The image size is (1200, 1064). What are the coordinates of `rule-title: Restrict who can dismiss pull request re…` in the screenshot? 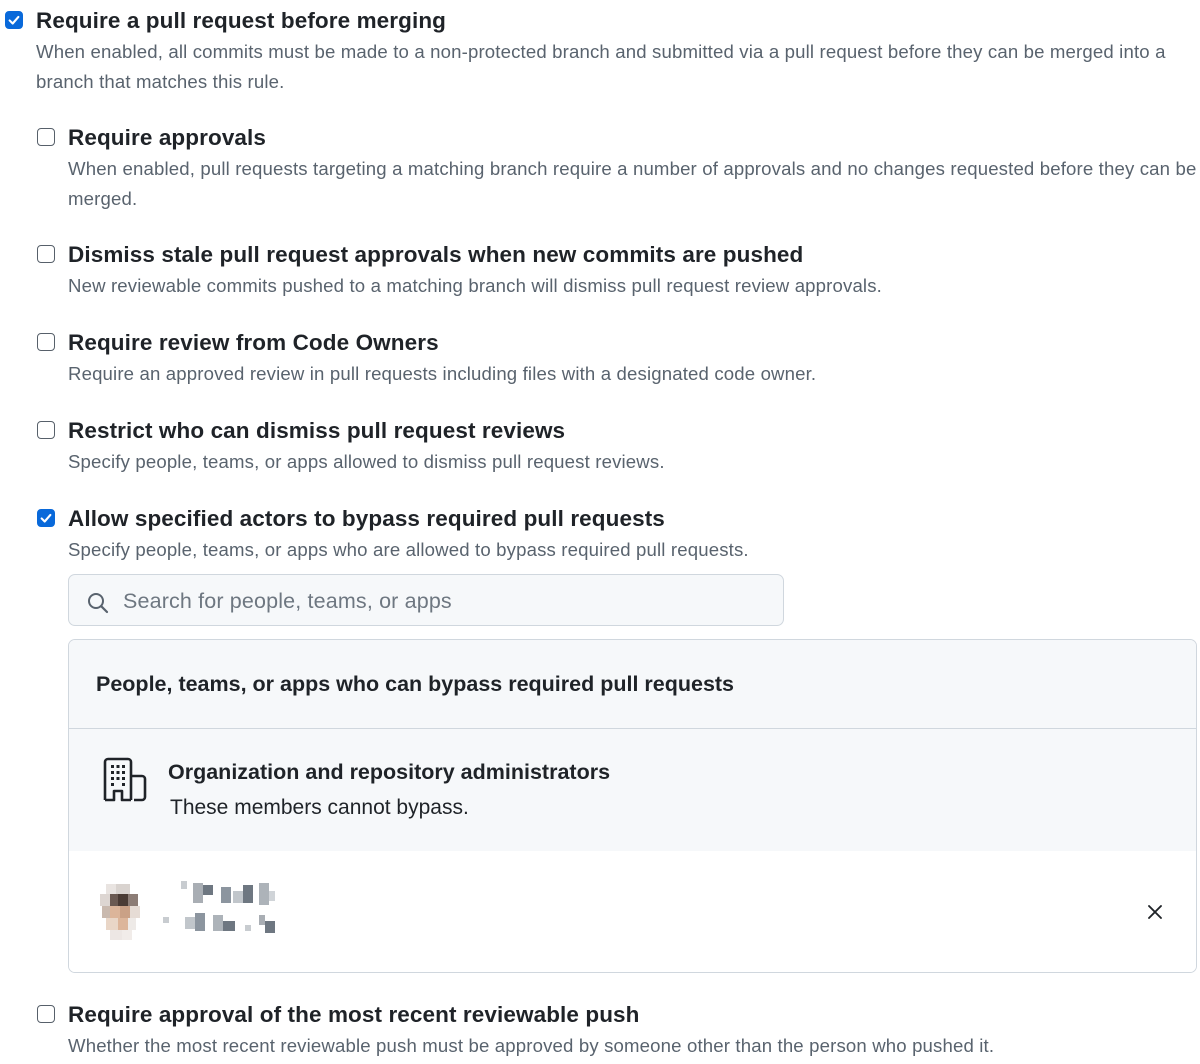 It's located at (316, 431).